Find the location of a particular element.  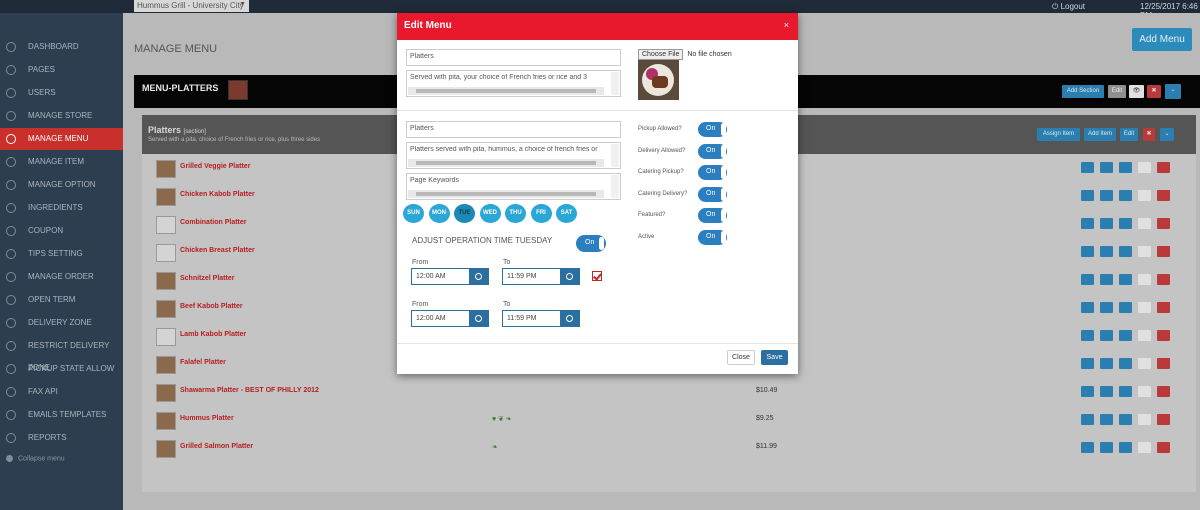

page-keywords-textarea: Page Keywords is located at coordinates (513, 186).